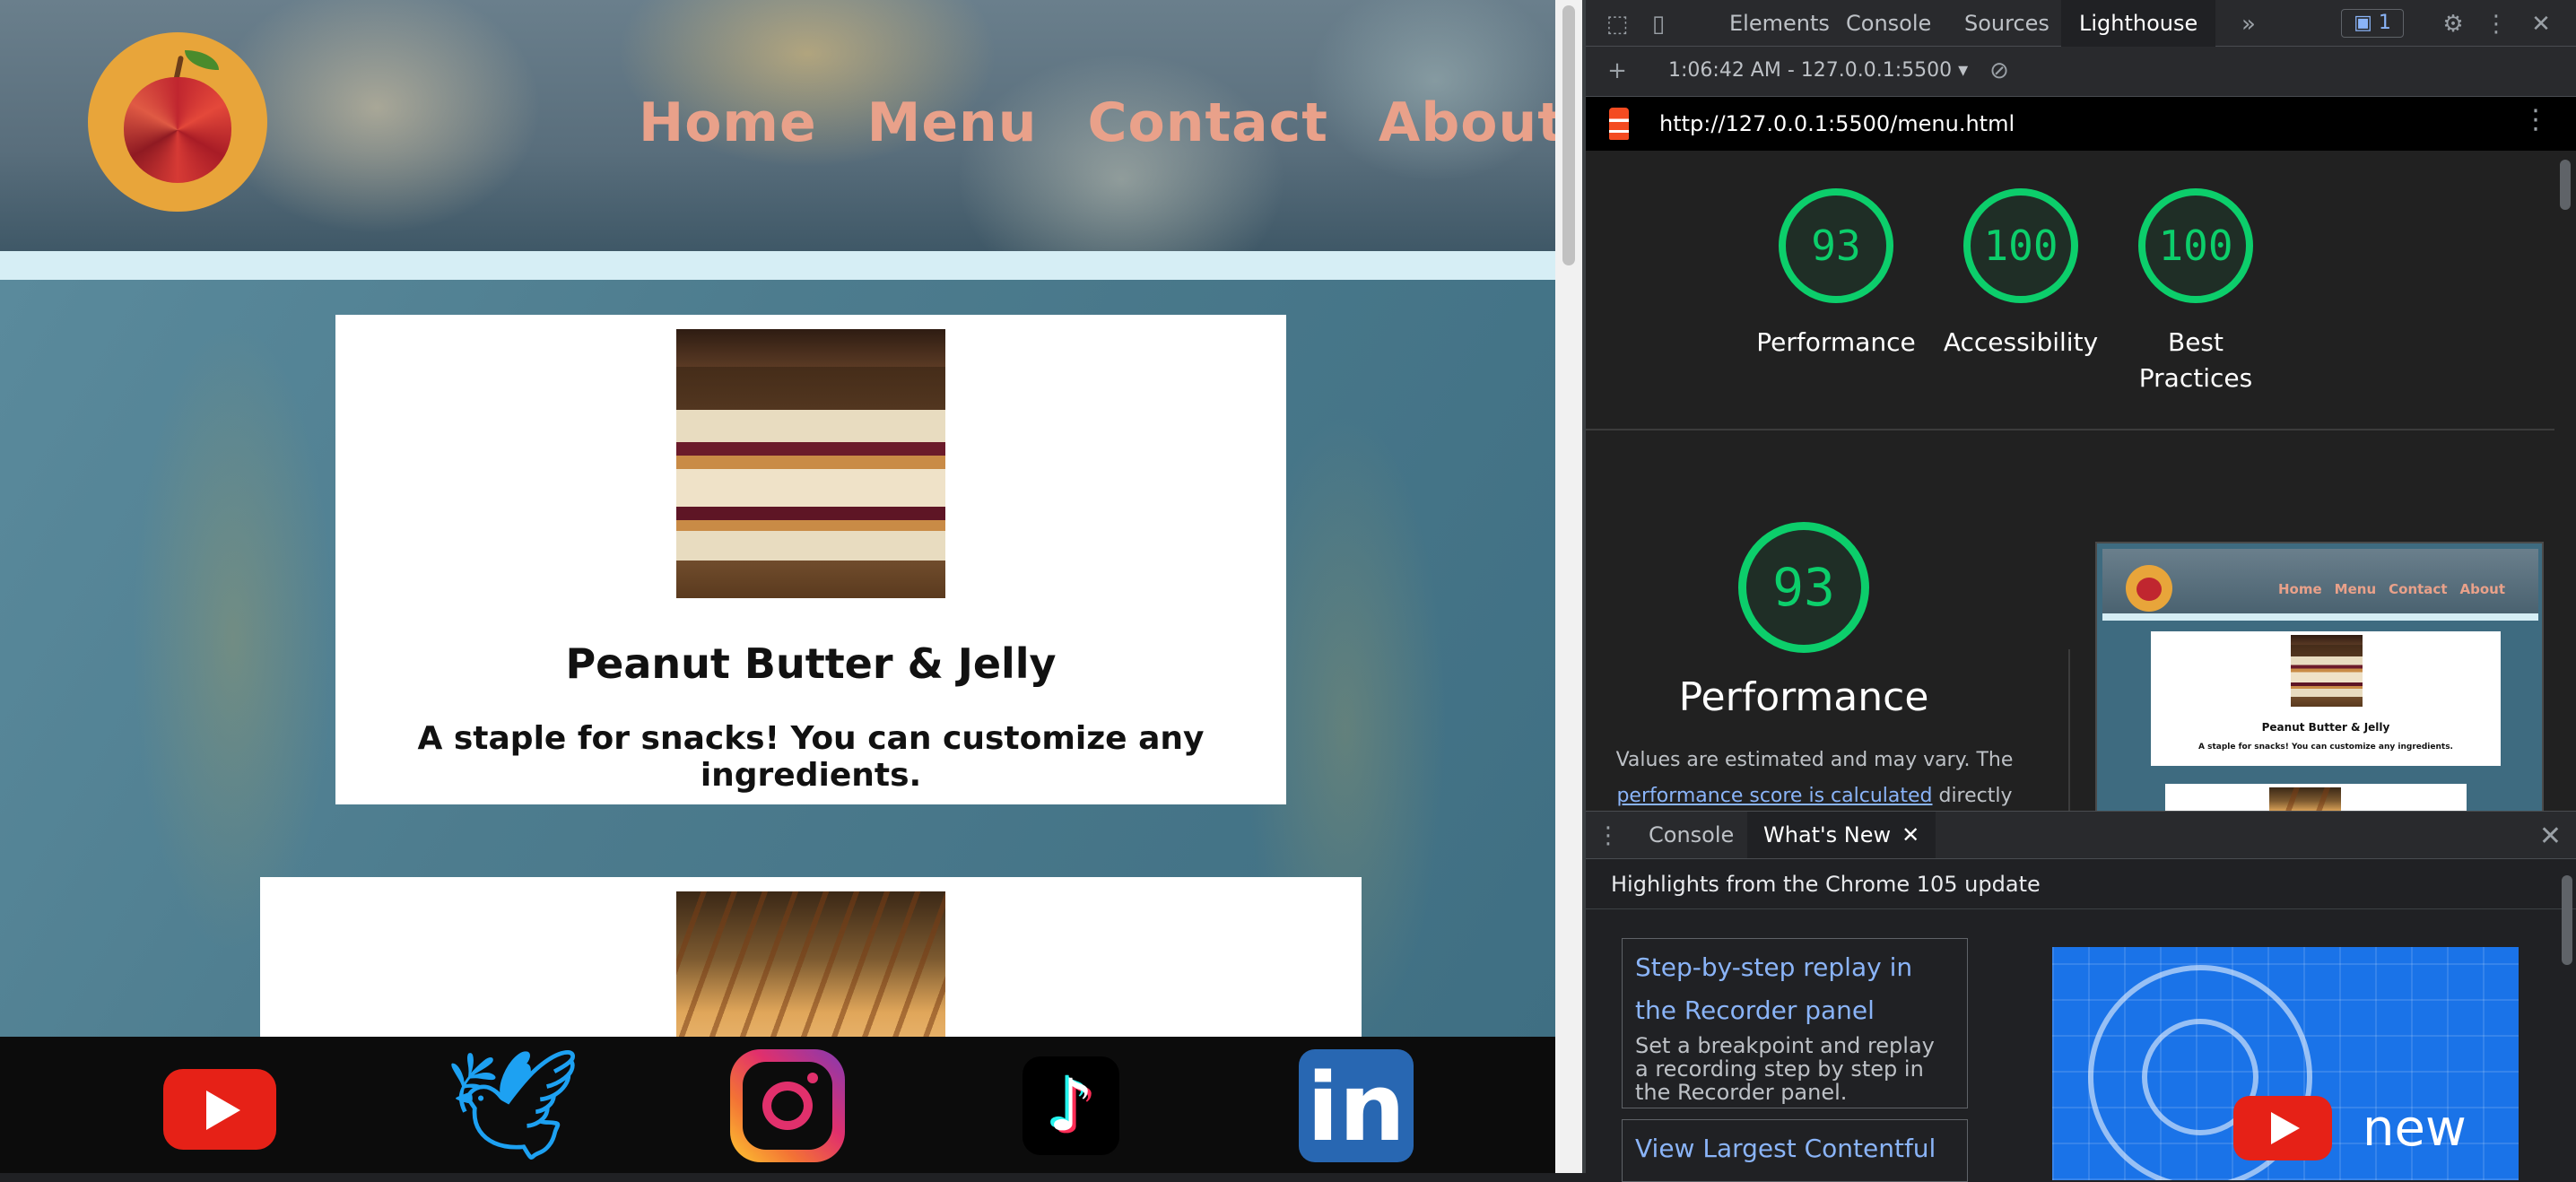  I want to click on main-nav: Home Menu Contact About, so click(1097, 122).